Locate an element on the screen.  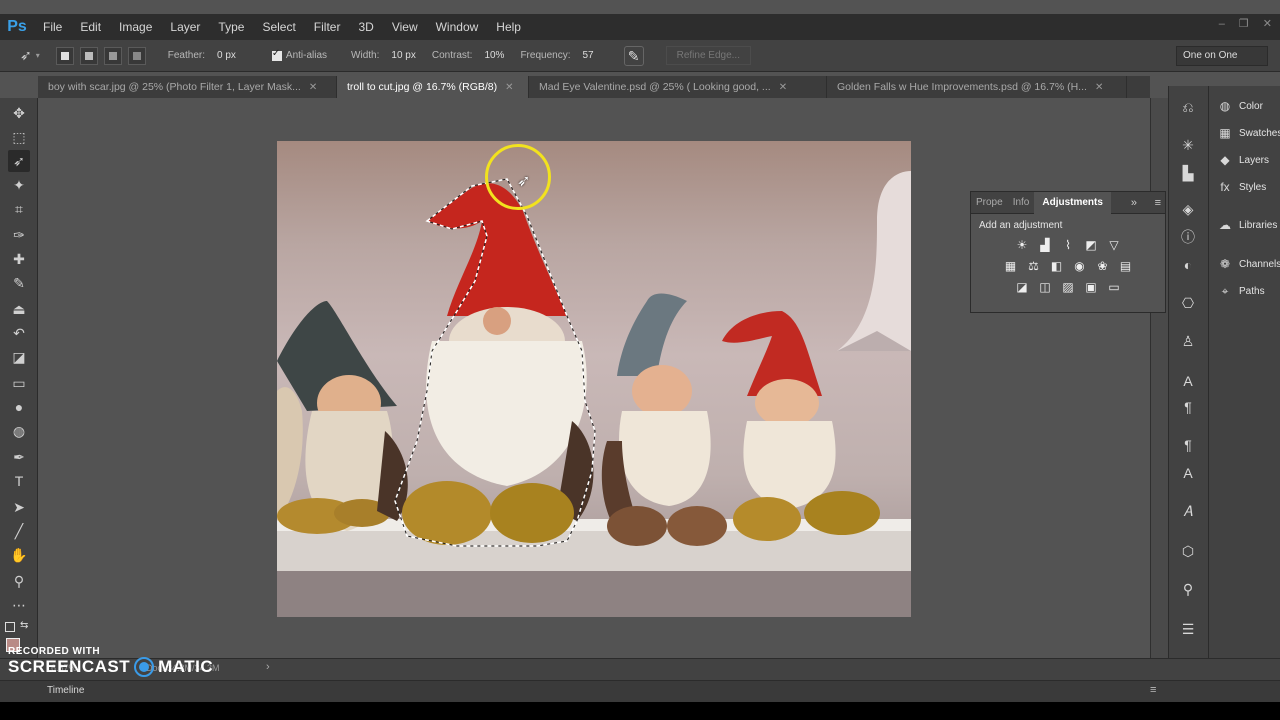
photo-filter-icon: ◉ is located at coordinates (1079, 266).